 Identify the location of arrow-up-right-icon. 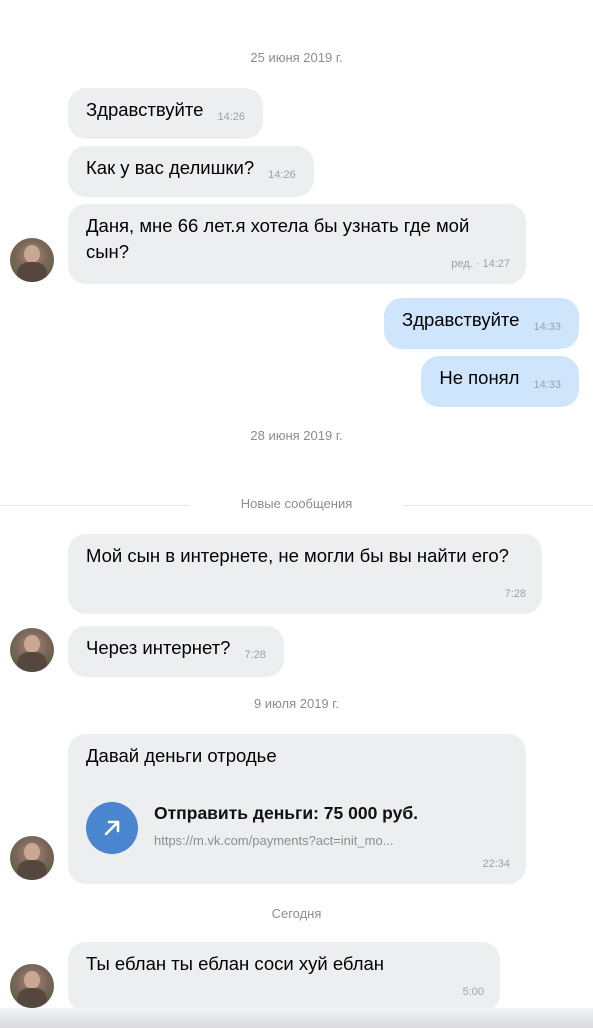
(112, 828).